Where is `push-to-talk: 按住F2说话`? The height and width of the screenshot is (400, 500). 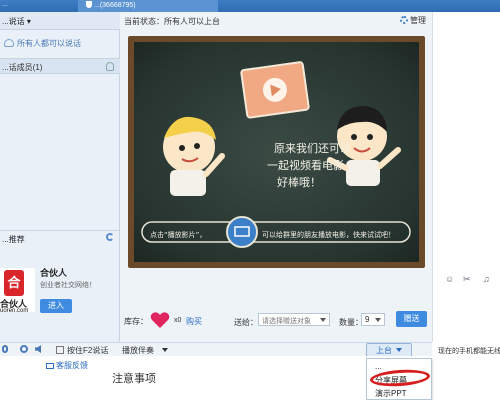 push-to-talk: 按住F2说话 is located at coordinates (82, 350).